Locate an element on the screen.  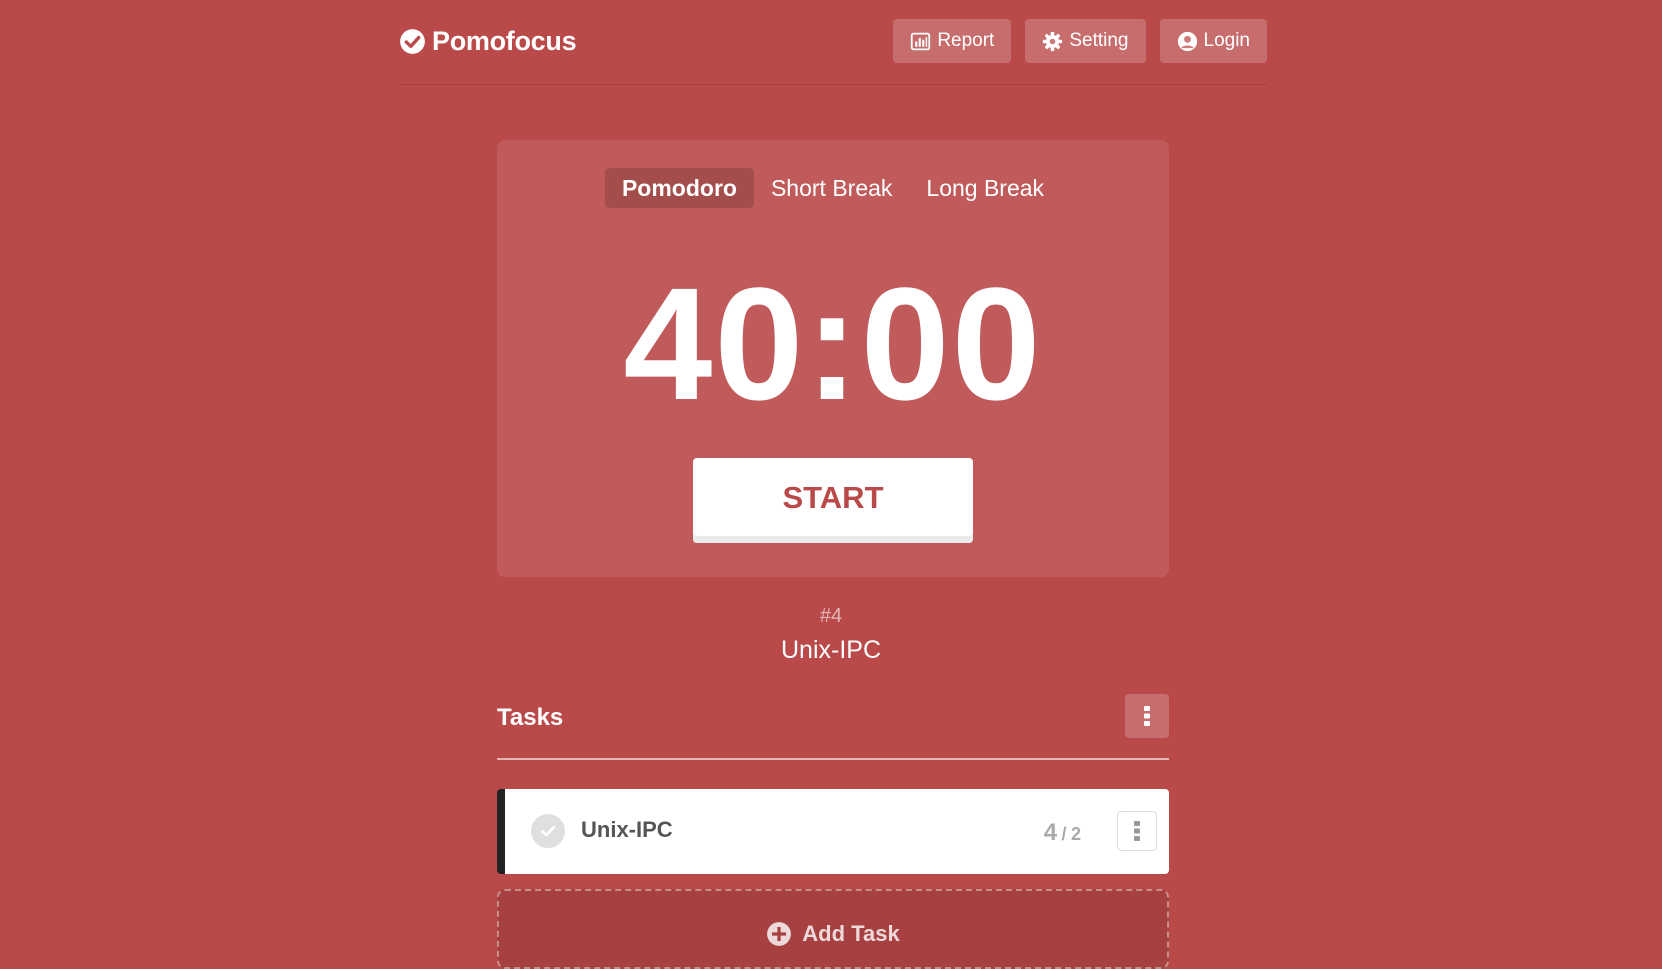
tasks-menu-button is located at coordinates (1147, 716).